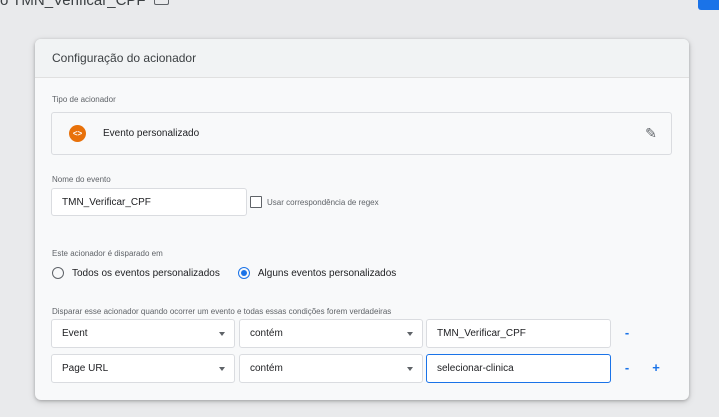 This screenshot has width=719, height=417. Describe the element at coordinates (85, 368) in the screenshot. I see `condition-2-variable: Page URL` at that location.